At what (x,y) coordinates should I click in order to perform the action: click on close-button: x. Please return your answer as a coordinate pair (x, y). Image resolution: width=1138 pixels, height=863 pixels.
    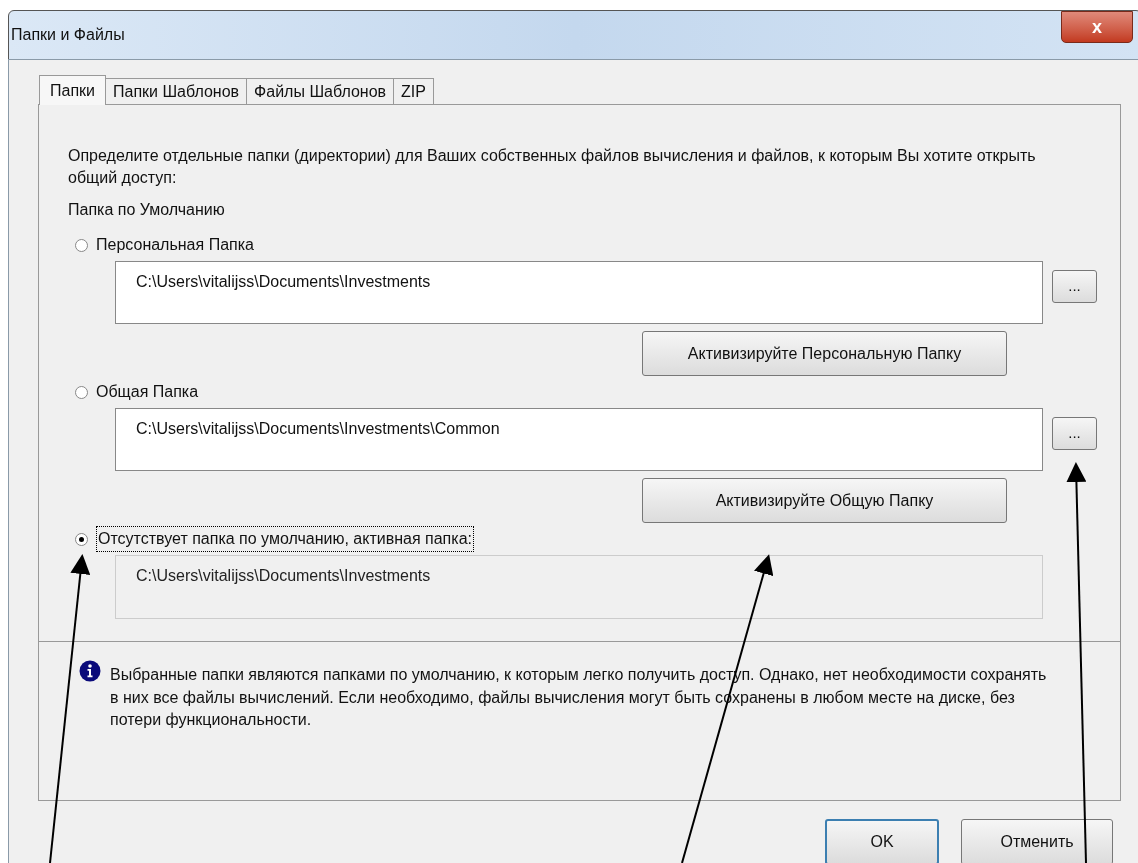
    Looking at the image, I should click on (1097, 27).